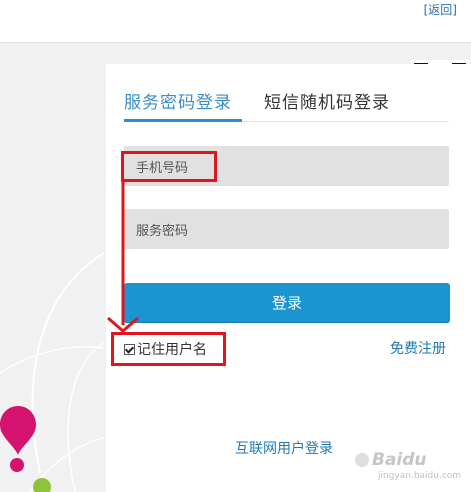  Describe the element at coordinates (123, 257) in the screenshot. I see `annotation-arrow` at that location.